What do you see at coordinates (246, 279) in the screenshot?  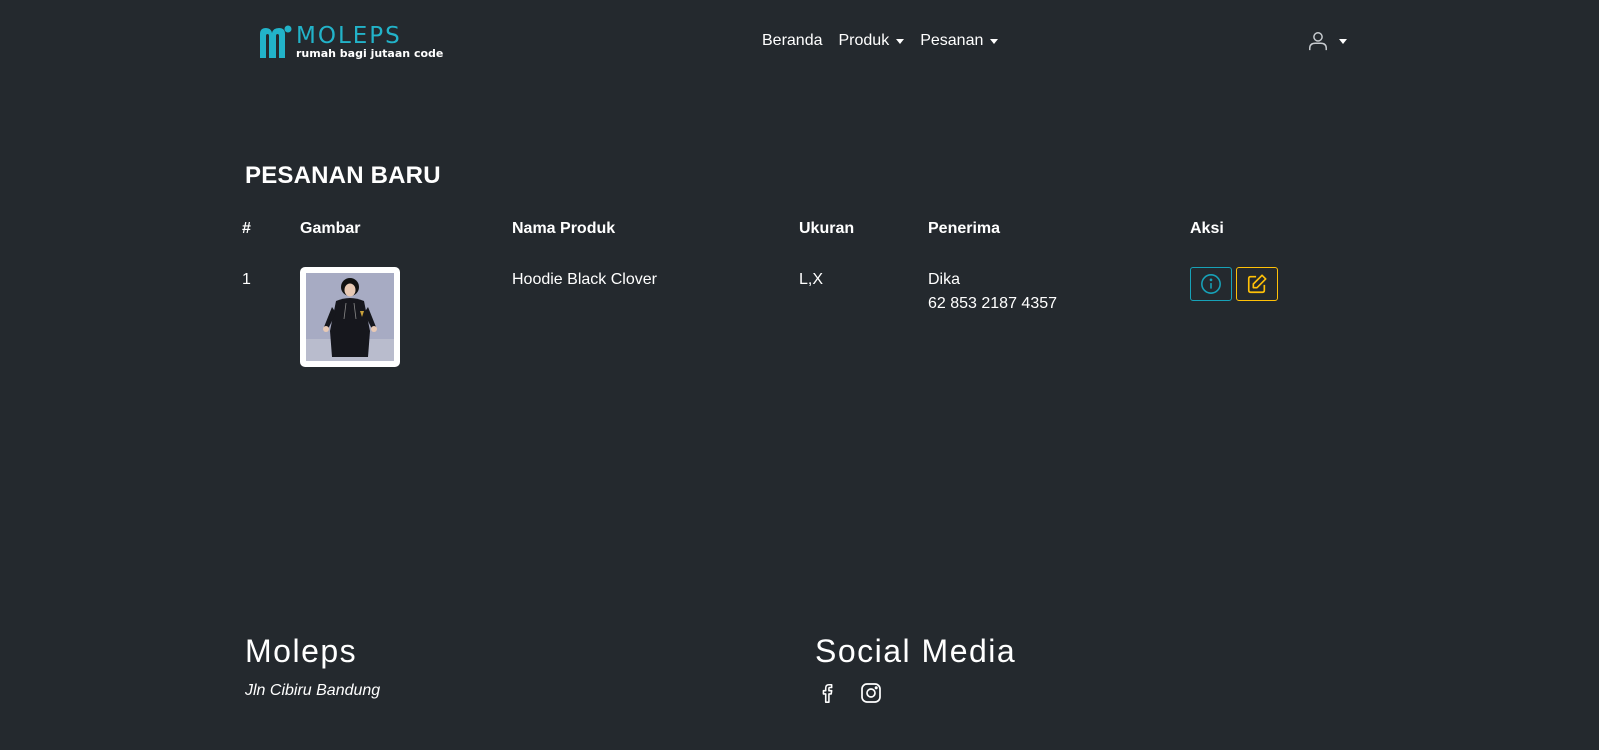 I see `row-number: 1` at bounding box center [246, 279].